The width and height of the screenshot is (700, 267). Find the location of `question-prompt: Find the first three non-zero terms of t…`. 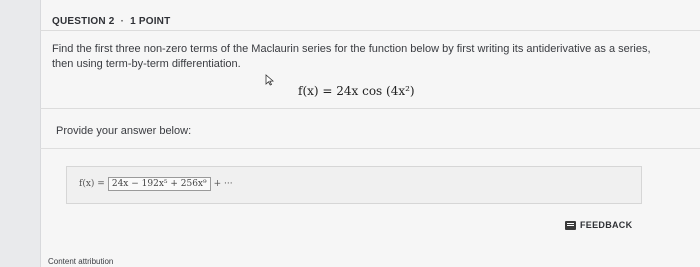

question-prompt: Find the first three non-zero terms of t… is located at coordinates (351, 56).